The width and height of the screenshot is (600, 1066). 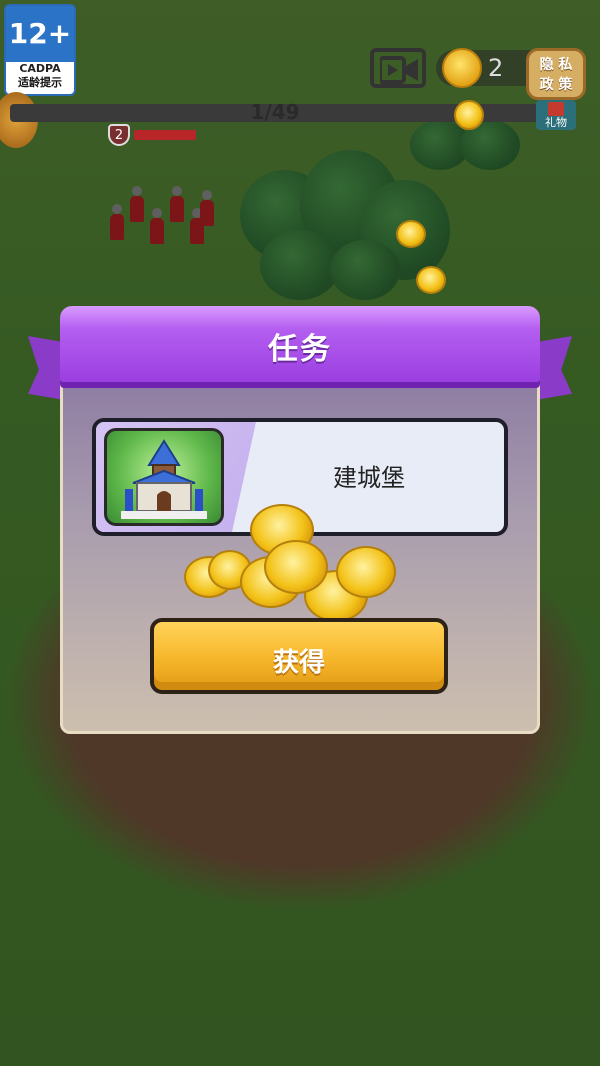 I want to click on video-camera-icon, so click(x=399, y=70).